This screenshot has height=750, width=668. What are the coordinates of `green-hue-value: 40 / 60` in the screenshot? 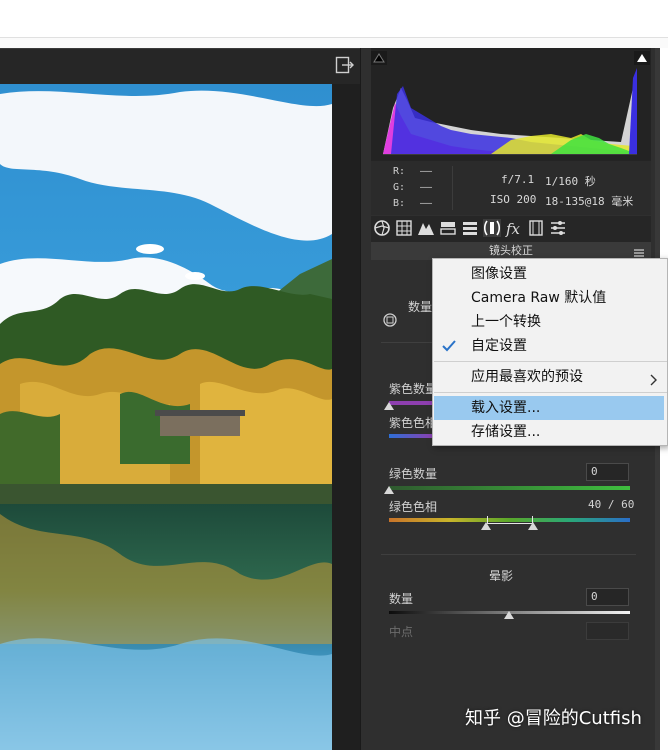 It's located at (611, 504).